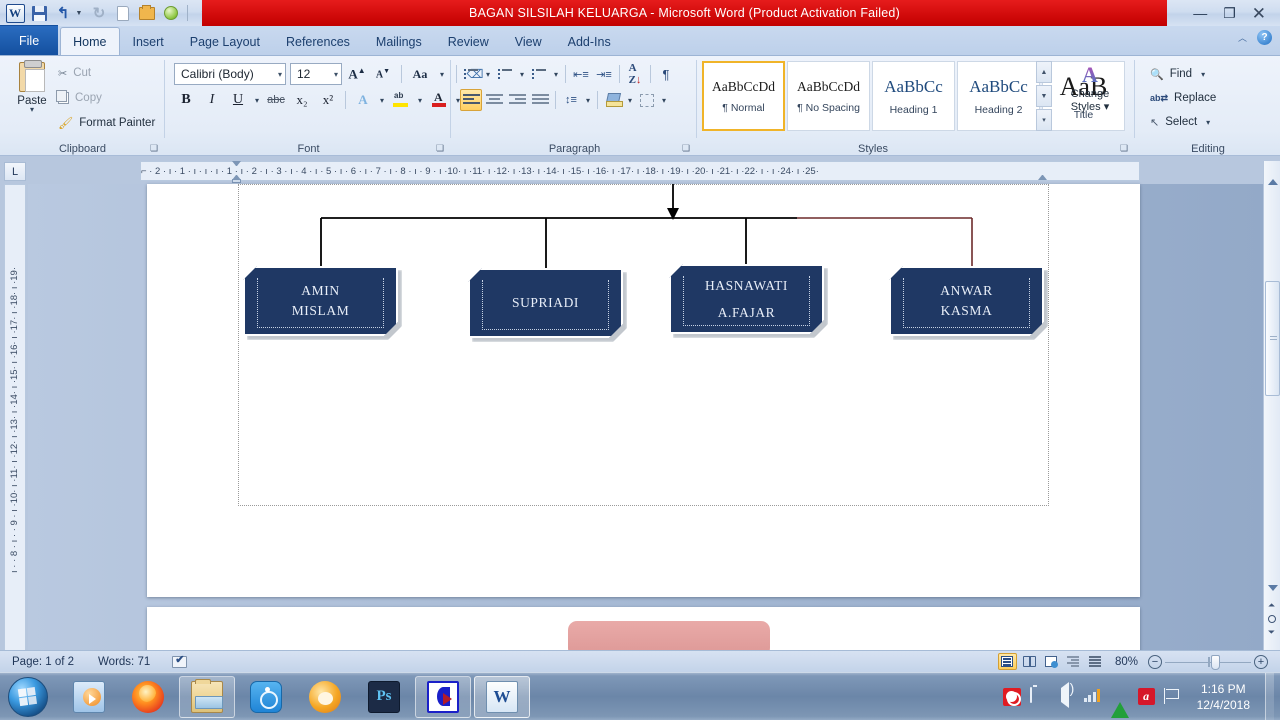  Describe the element at coordinates (148, 41) in the screenshot. I see `tab-insert: Insert` at that location.